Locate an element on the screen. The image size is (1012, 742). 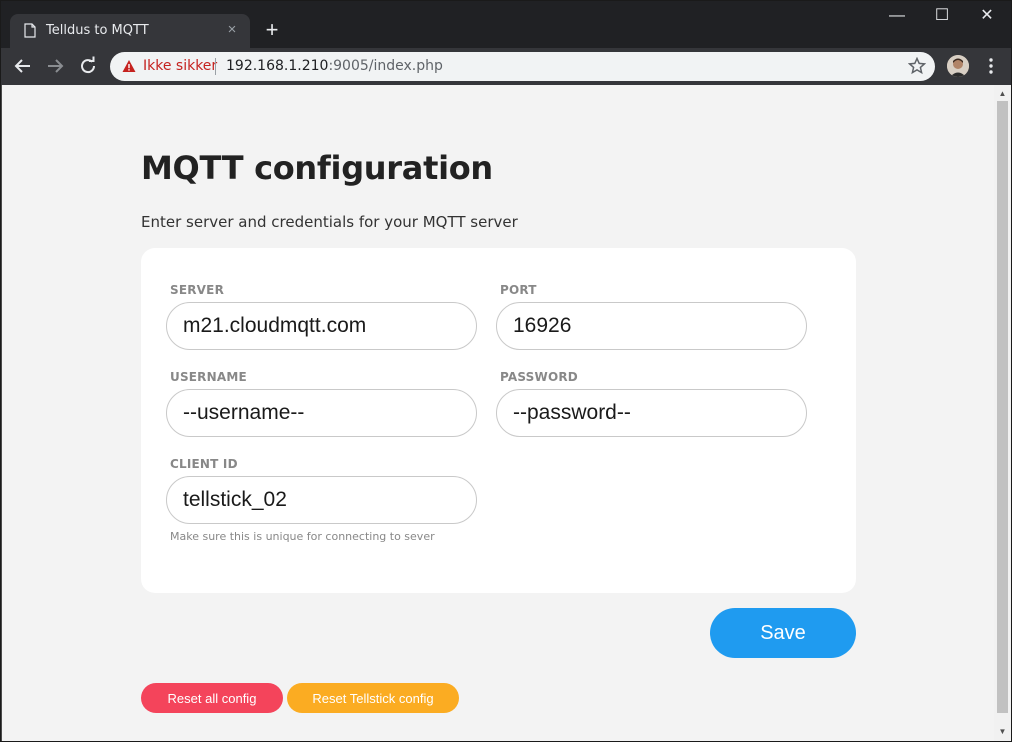
browser-toolbar: Ikke sikker 192.168.1.210:9005/index.php is located at coordinates (506, 66).